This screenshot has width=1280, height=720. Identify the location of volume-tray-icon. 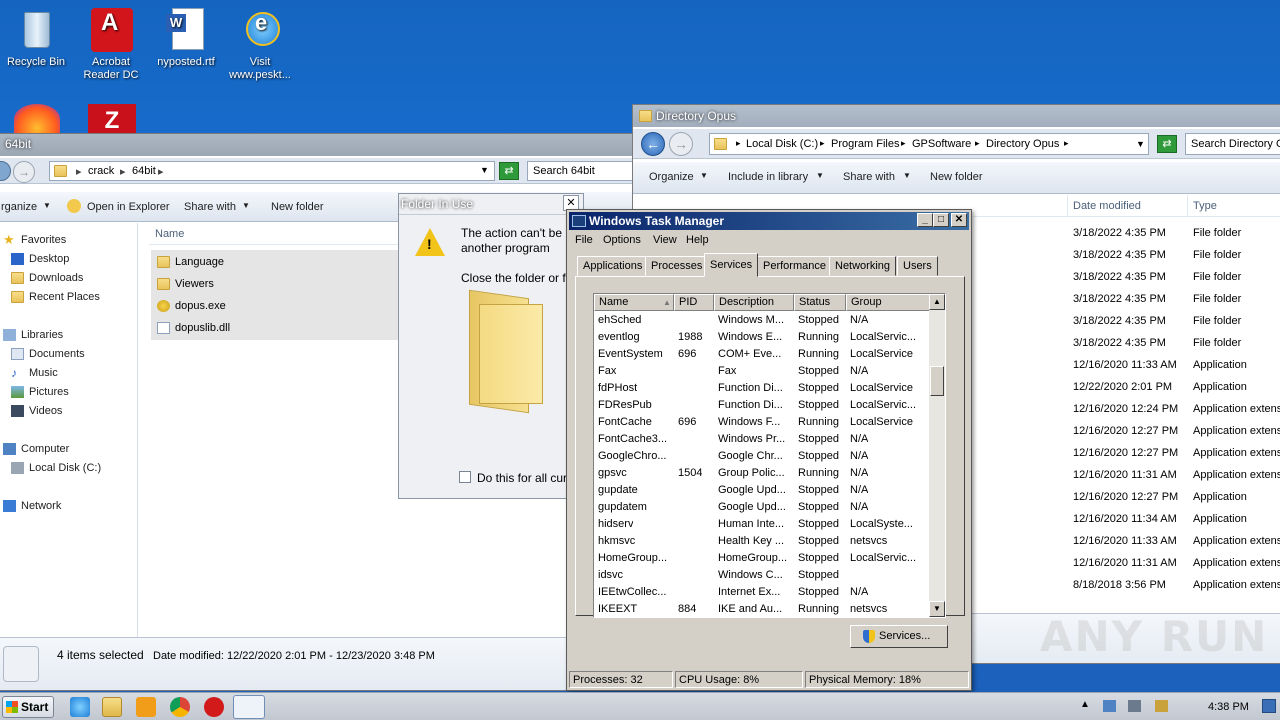
(1134, 706).